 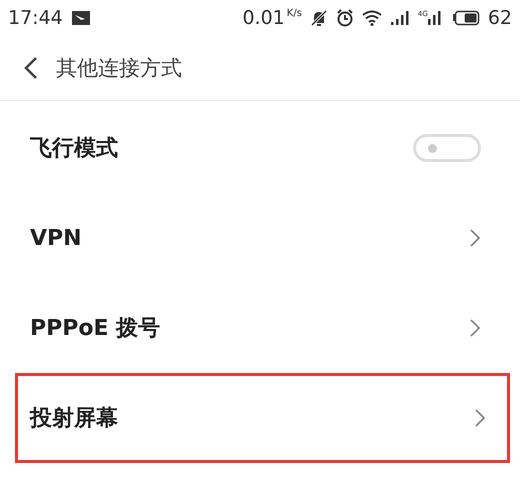 I want to click on setting-label: 飞行模式, so click(x=74, y=149).